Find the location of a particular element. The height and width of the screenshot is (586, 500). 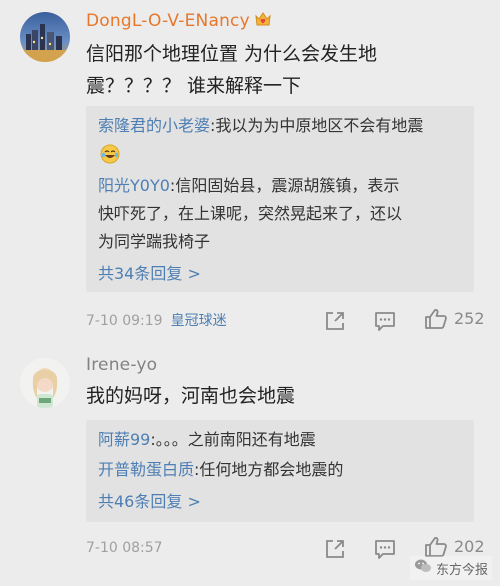

reply-item: 阿薪99:。。。之前南阳还有地震 is located at coordinates (207, 440).